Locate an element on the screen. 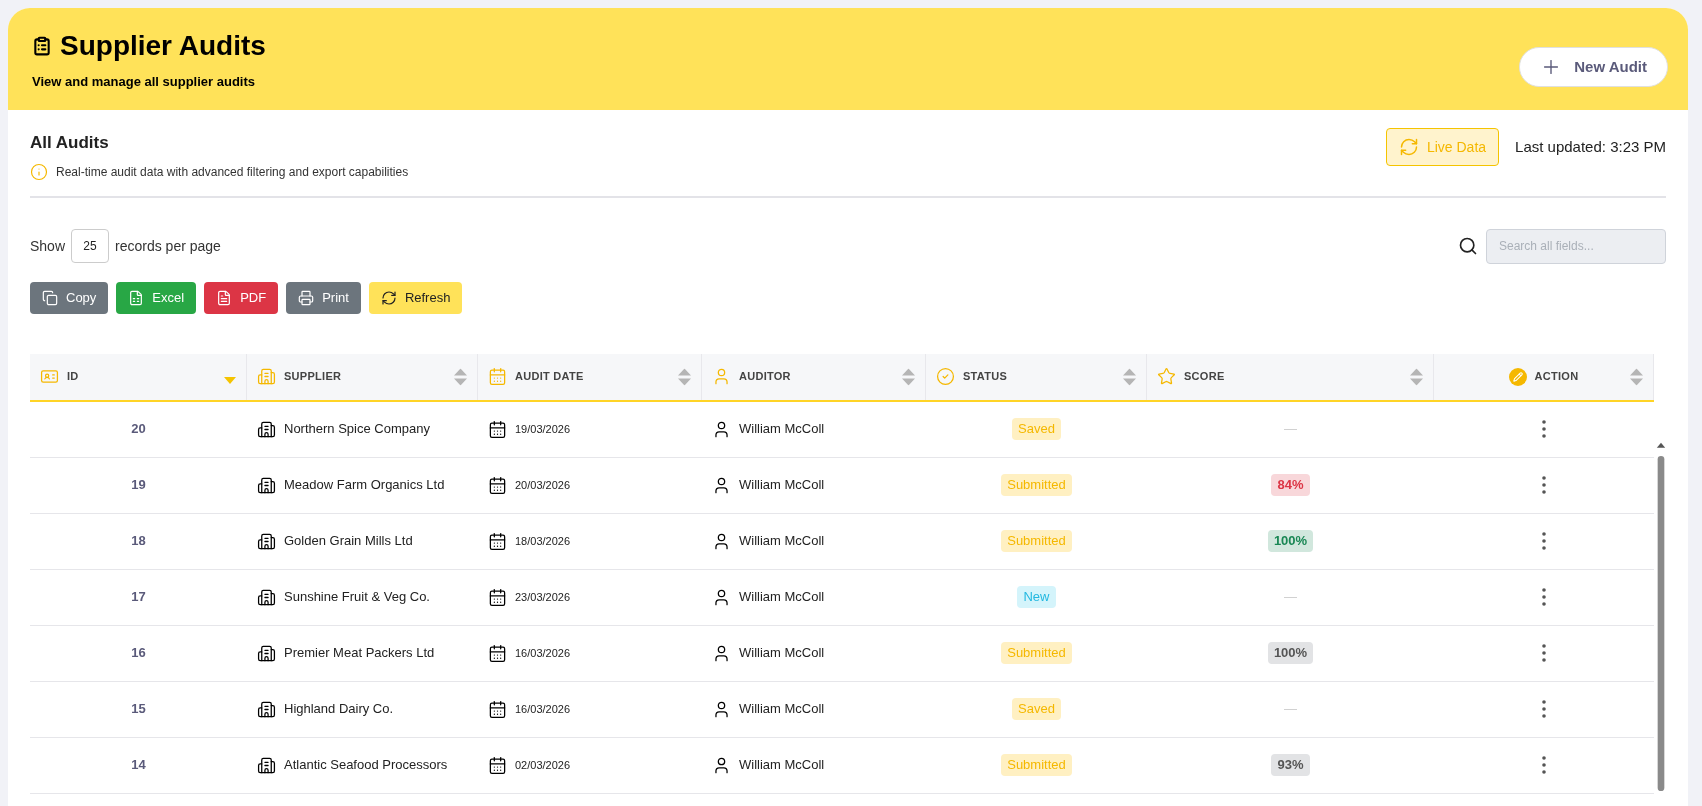 The width and height of the screenshot is (1702, 806). table-row: 18 Golden Grain Mills Ltd 18/03/2026 William McColl Submitted 100% is located at coordinates (842, 541).